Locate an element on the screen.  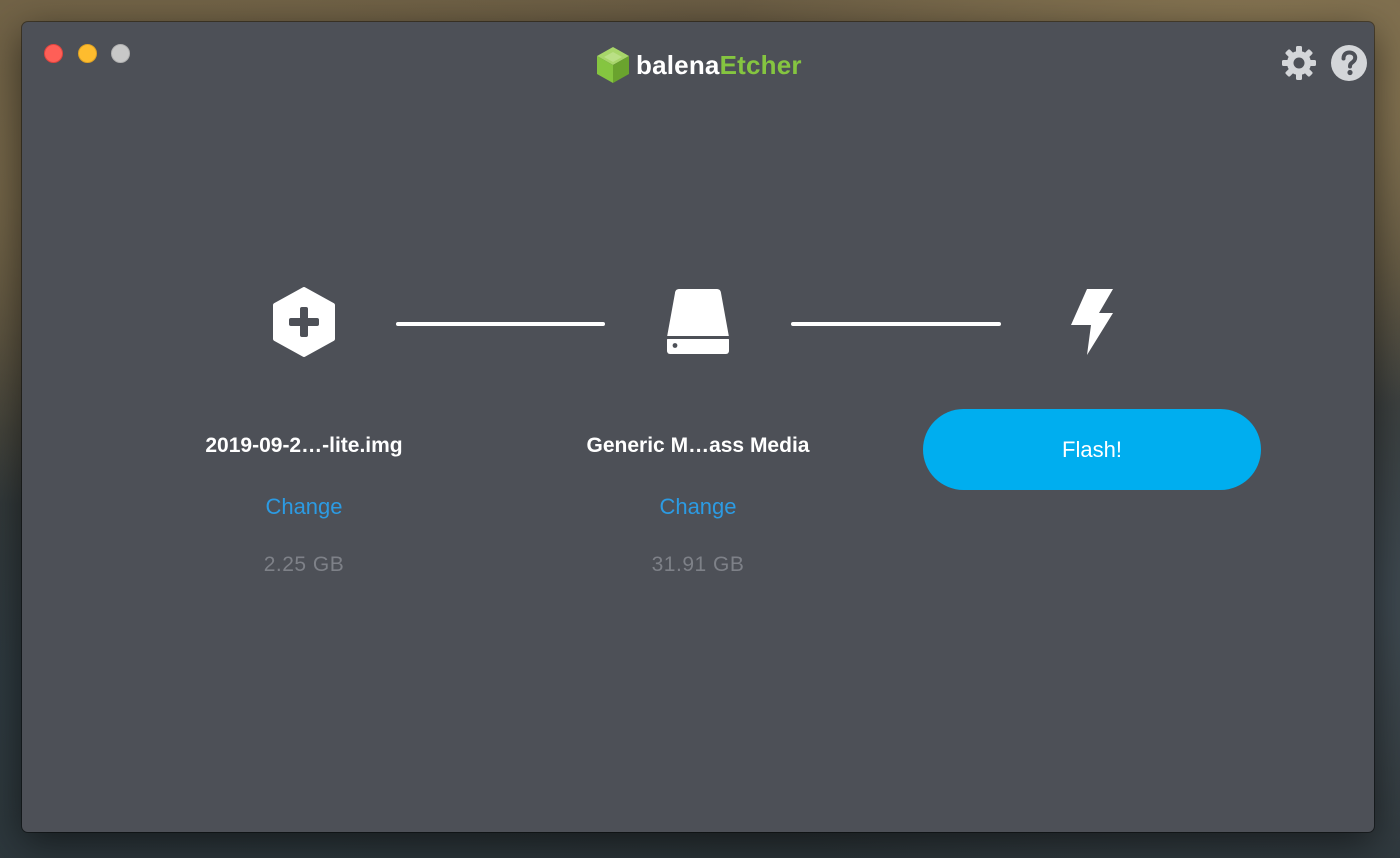
help-button is located at coordinates (1349, 65).